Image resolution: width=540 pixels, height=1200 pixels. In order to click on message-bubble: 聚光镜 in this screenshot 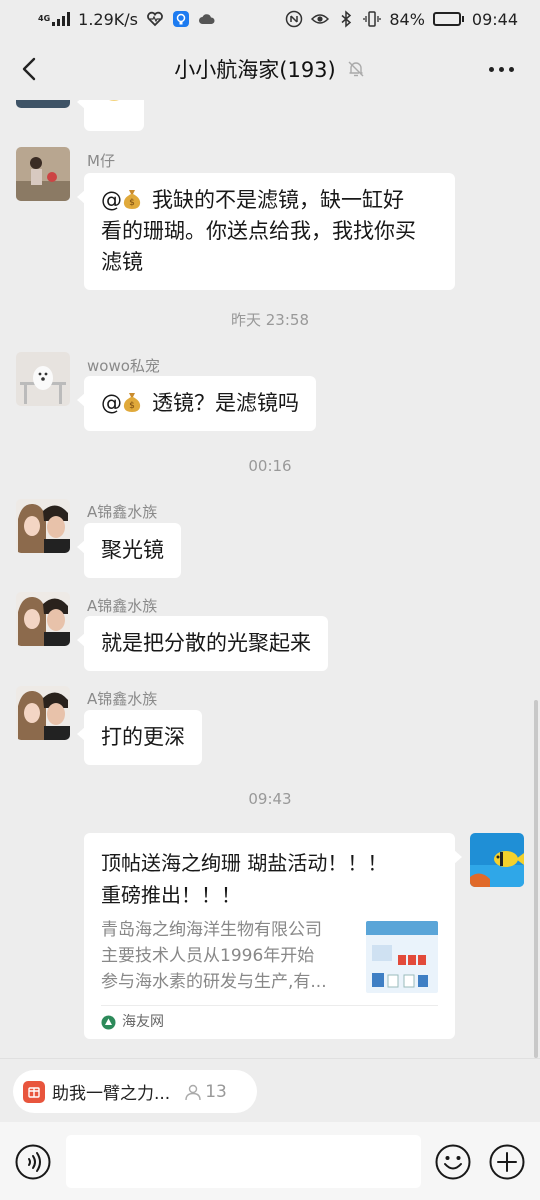, I will do `click(129, 550)`.